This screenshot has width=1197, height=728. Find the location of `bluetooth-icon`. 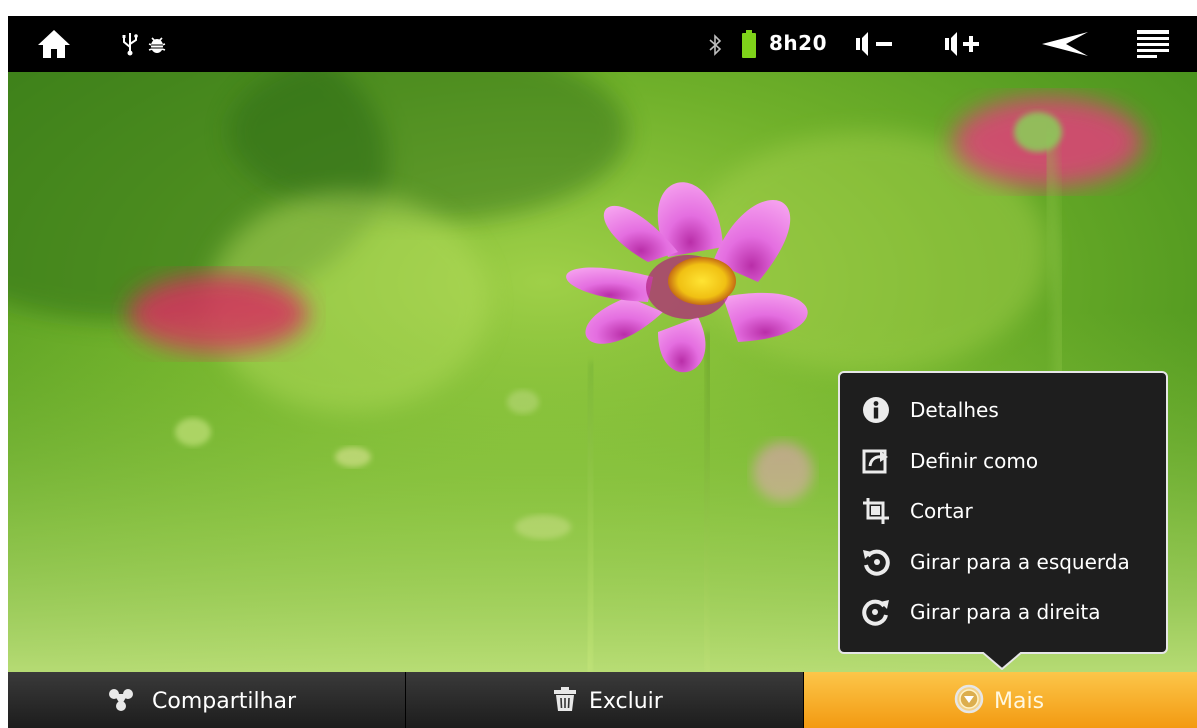

bluetooth-icon is located at coordinates (715, 45).